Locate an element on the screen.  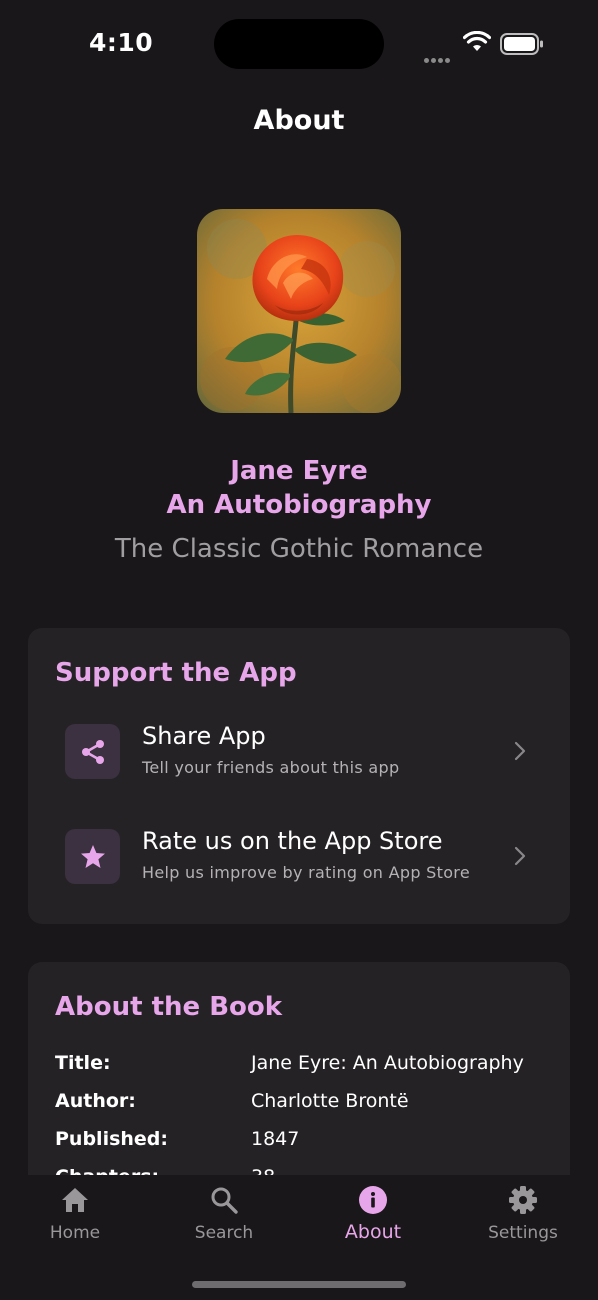
support-heading: Support the App is located at coordinates (176, 673).